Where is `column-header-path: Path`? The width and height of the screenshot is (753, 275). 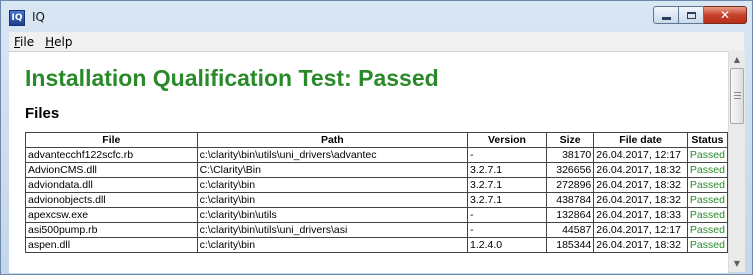 column-header-path: Path is located at coordinates (332, 140).